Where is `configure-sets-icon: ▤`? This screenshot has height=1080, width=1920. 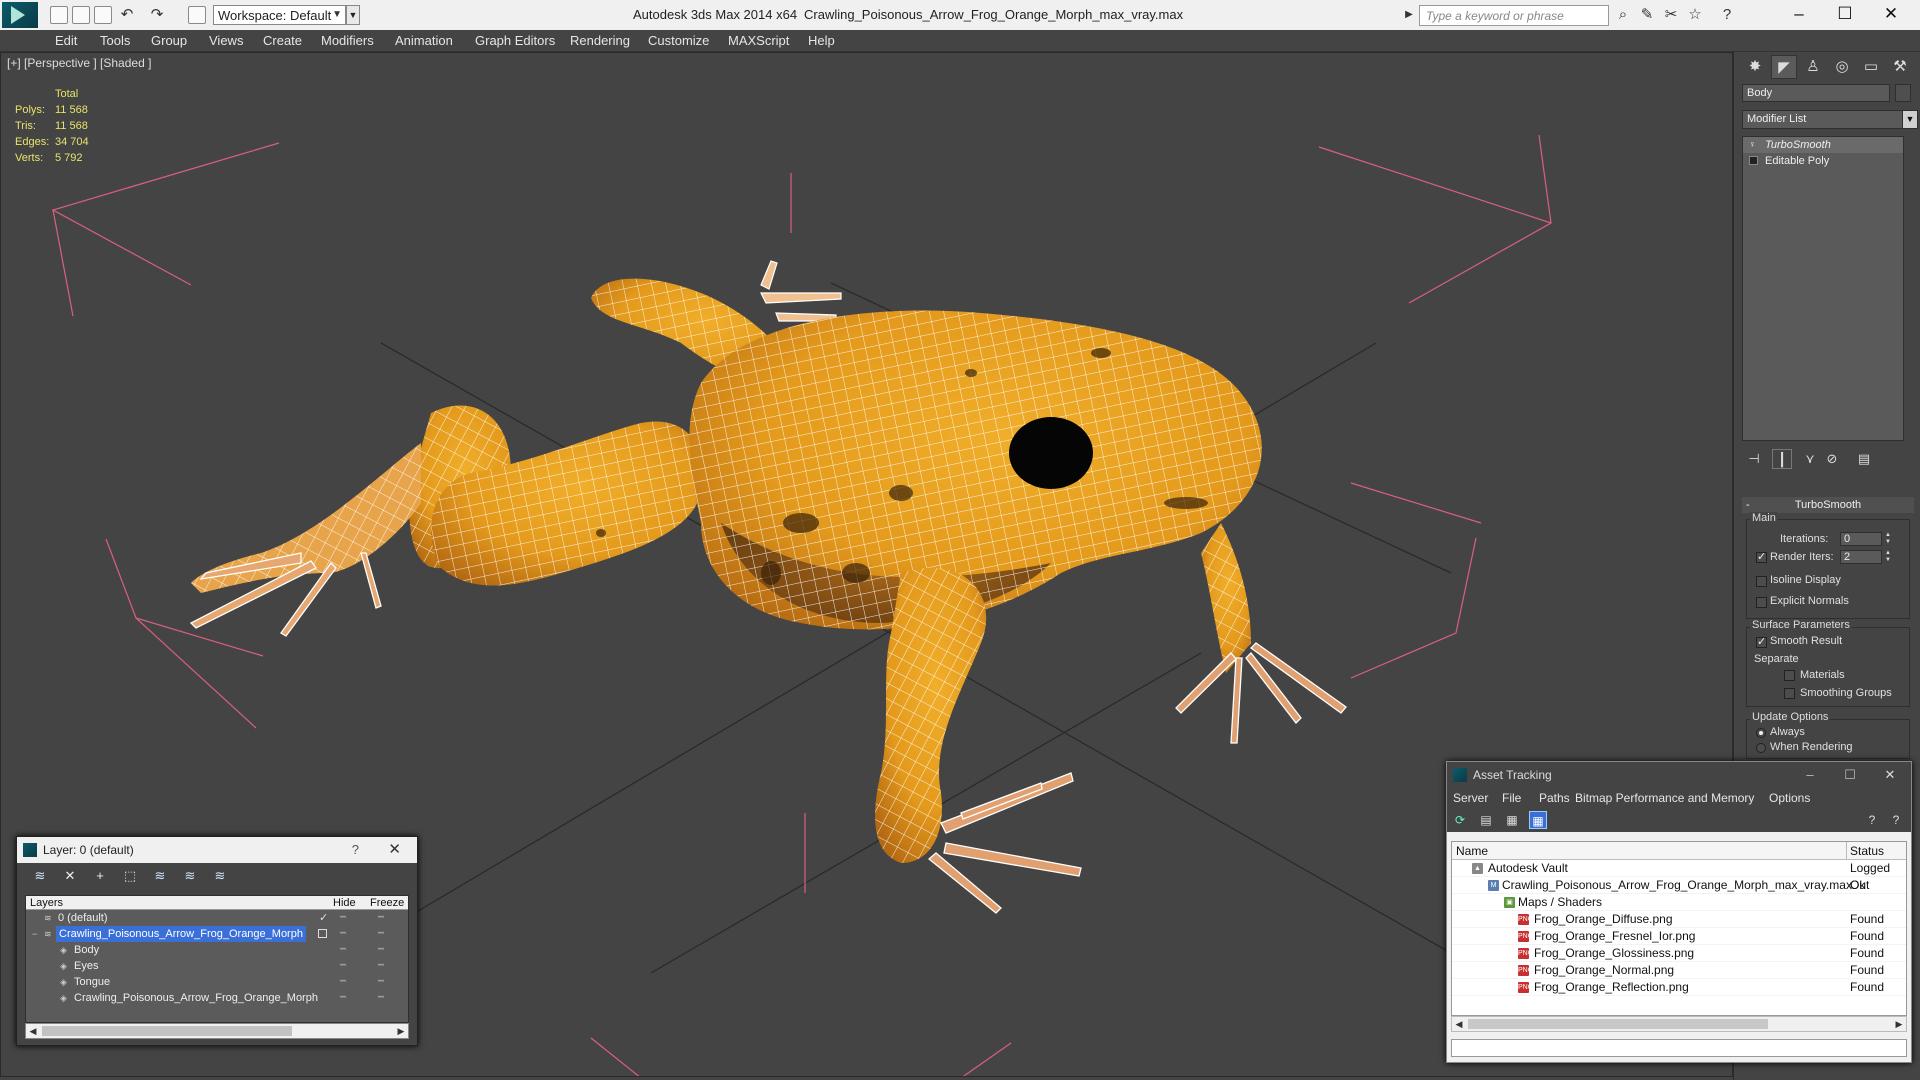 configure-sets-icon: ▤ is located at coordinates (1864, 459).